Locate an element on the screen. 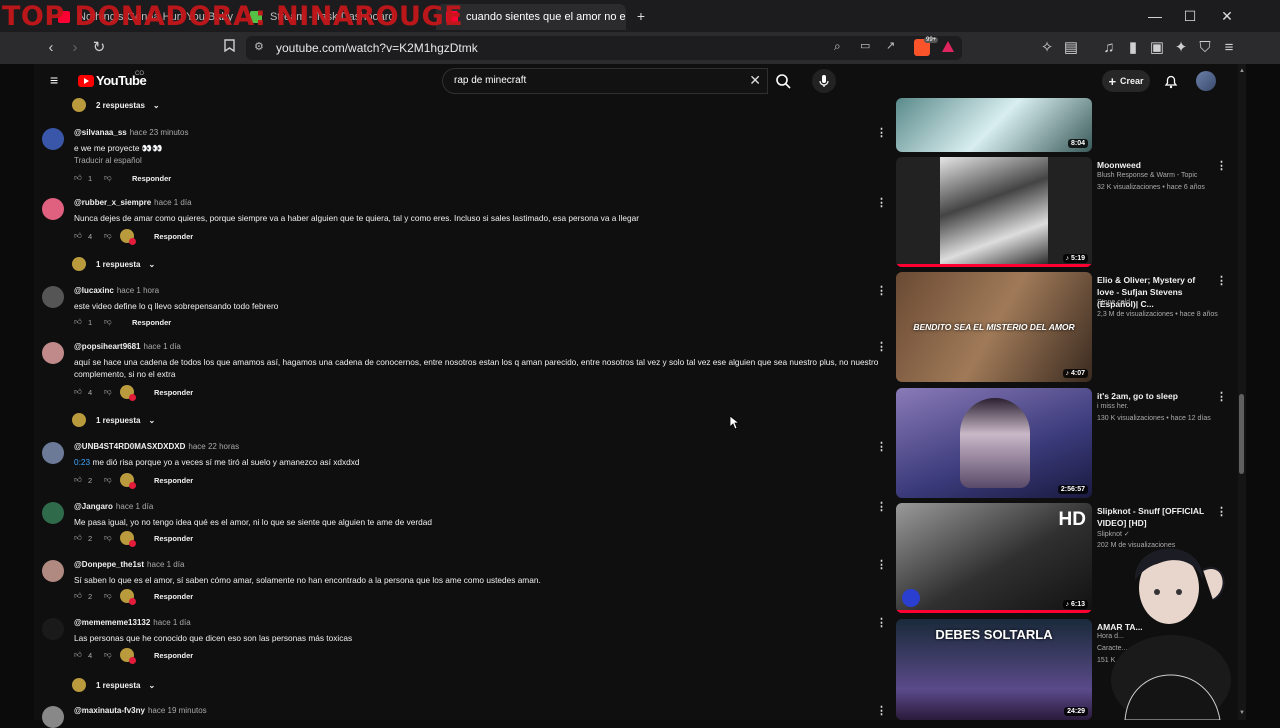  forward-icon: › is located at coordinates (75, 48).